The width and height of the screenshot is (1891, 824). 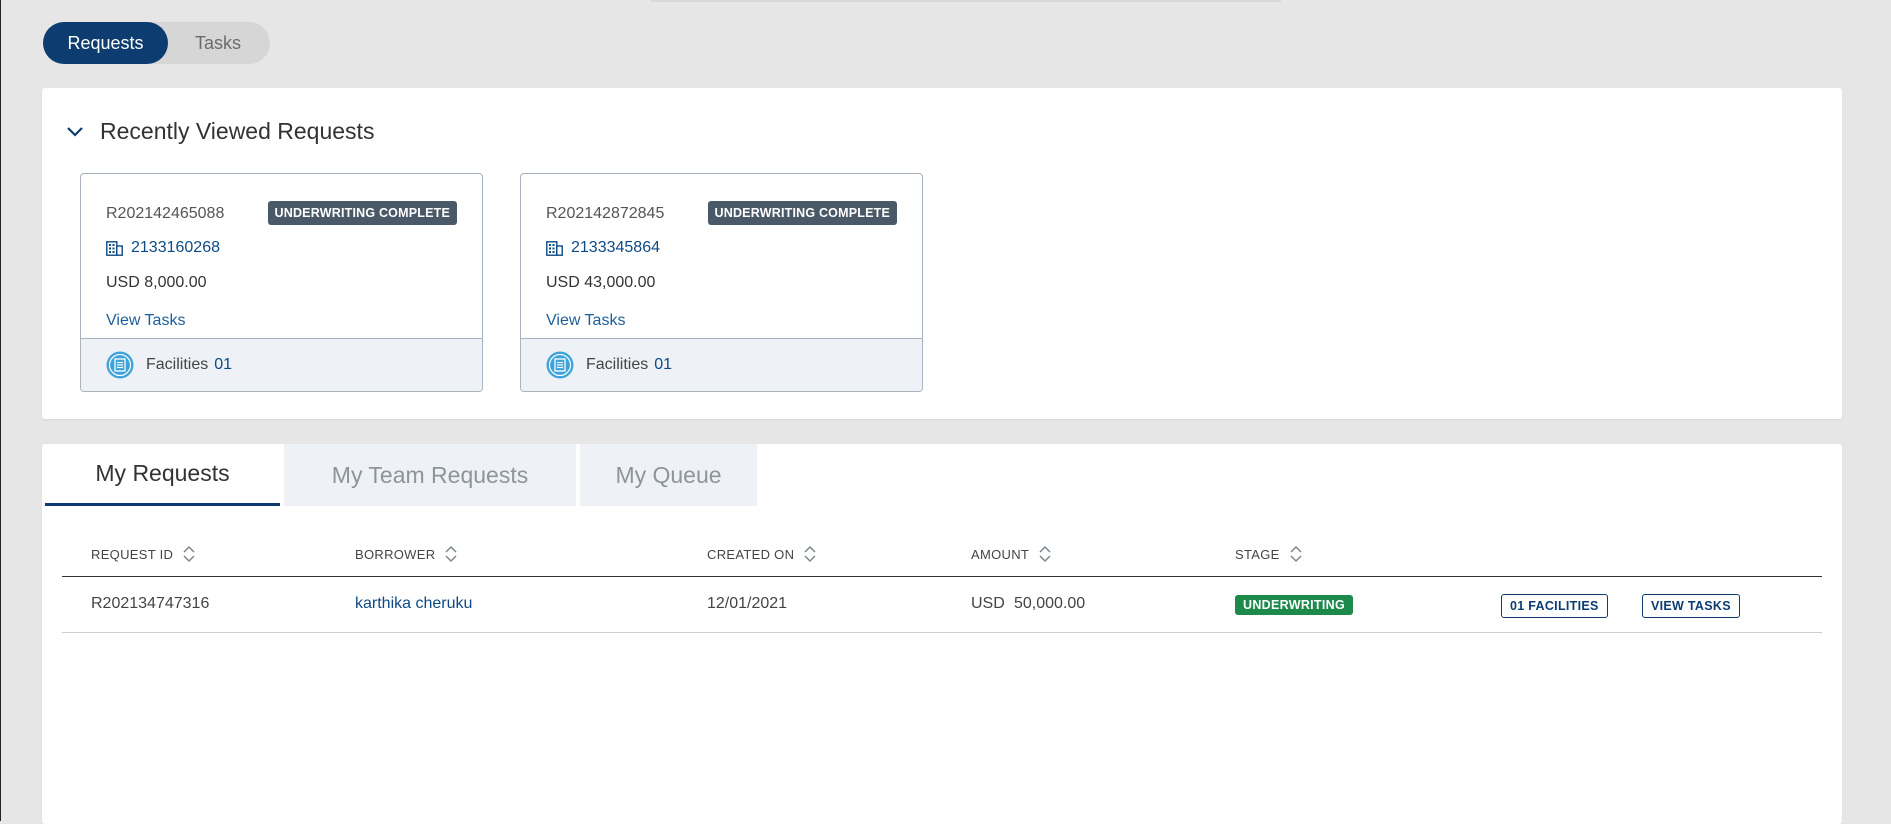 I want to click on column-header-request-id: REQUEST ID, so click(x=144, y=554).